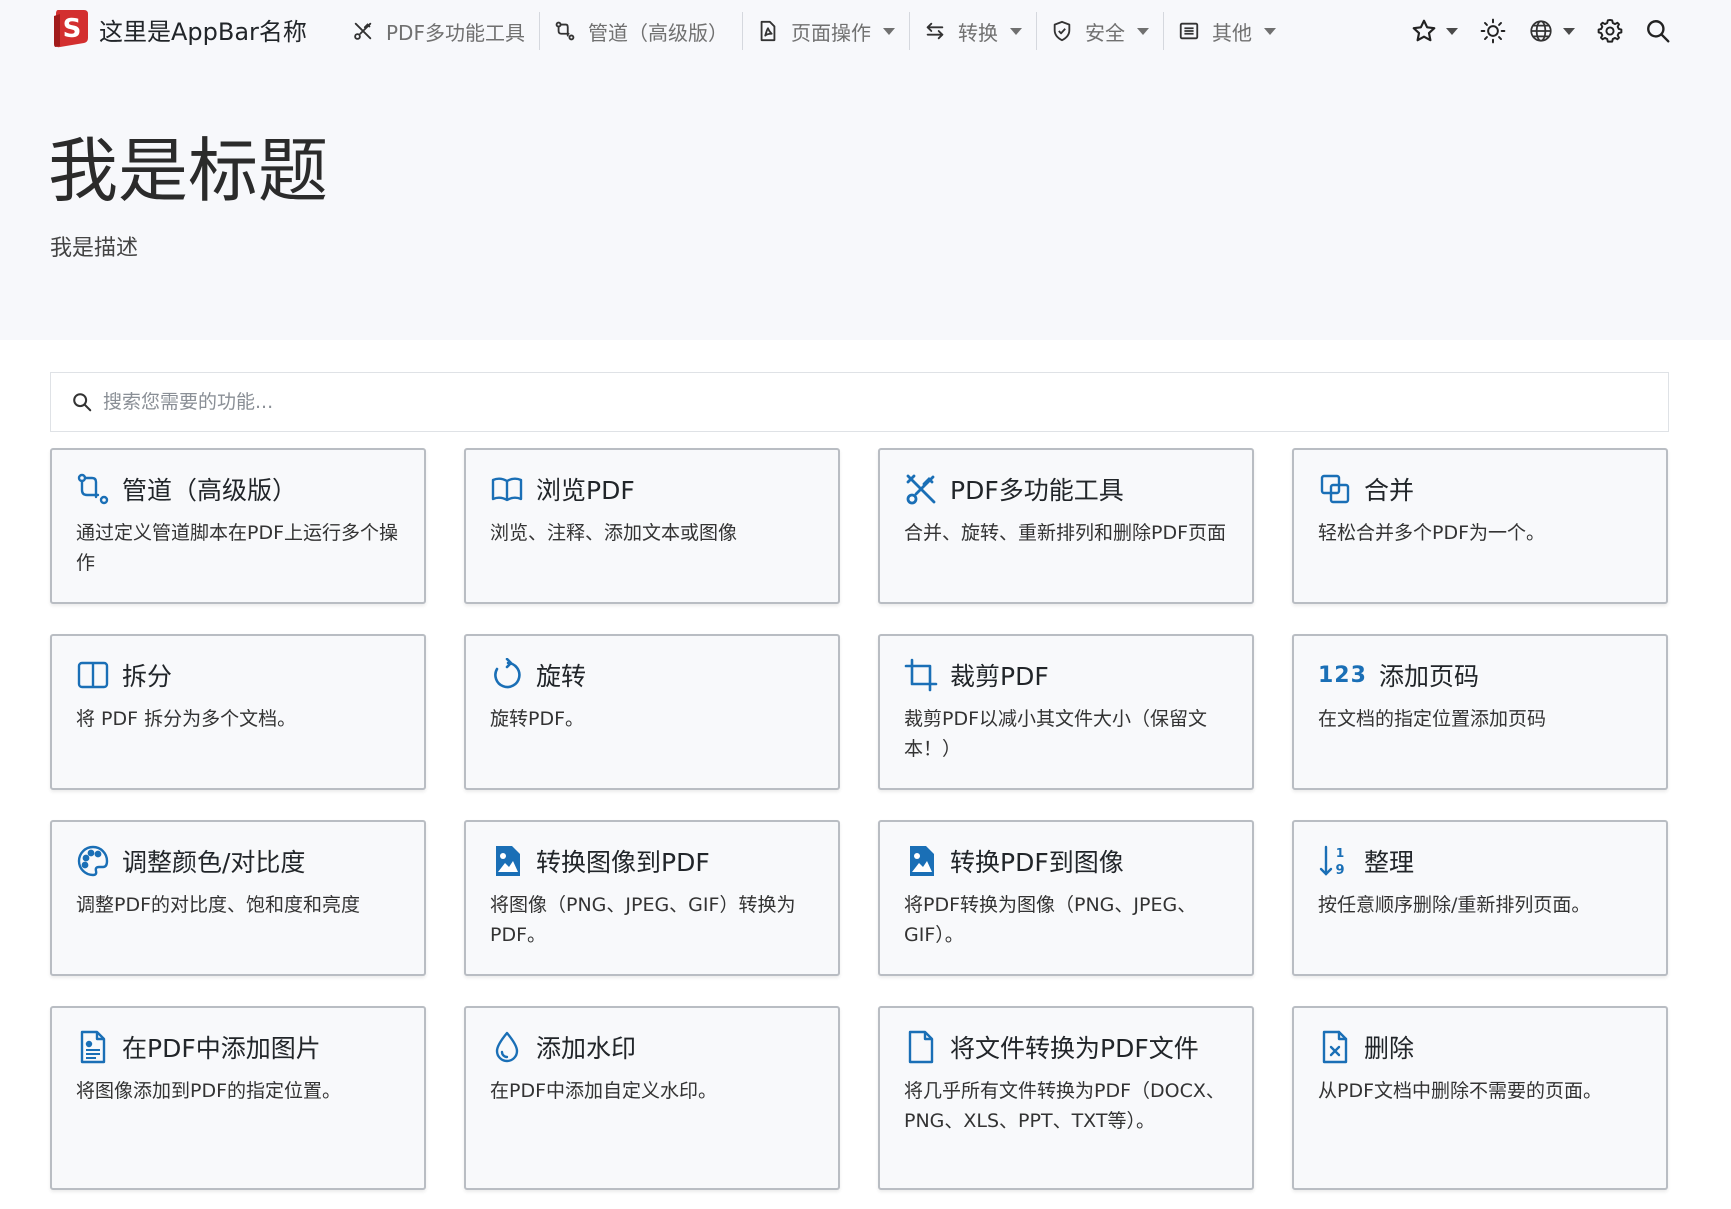 The image size is (1731, 1209). I want to click on nav-label: 页面操作, so click(830, 32).